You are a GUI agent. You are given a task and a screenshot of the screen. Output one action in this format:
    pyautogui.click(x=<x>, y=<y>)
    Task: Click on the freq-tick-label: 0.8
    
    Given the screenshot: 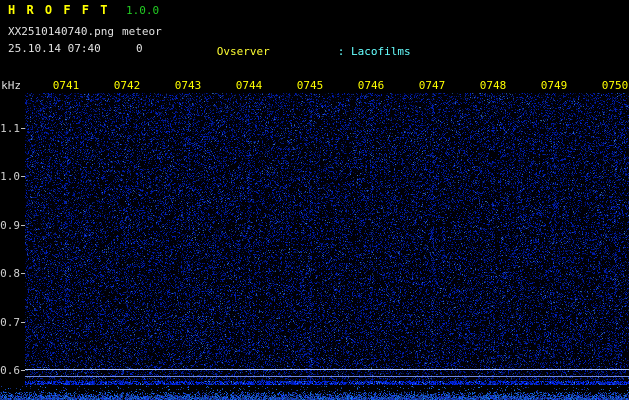 What is the action you would take?
    pyautogui.click(x=10, y=273)
    